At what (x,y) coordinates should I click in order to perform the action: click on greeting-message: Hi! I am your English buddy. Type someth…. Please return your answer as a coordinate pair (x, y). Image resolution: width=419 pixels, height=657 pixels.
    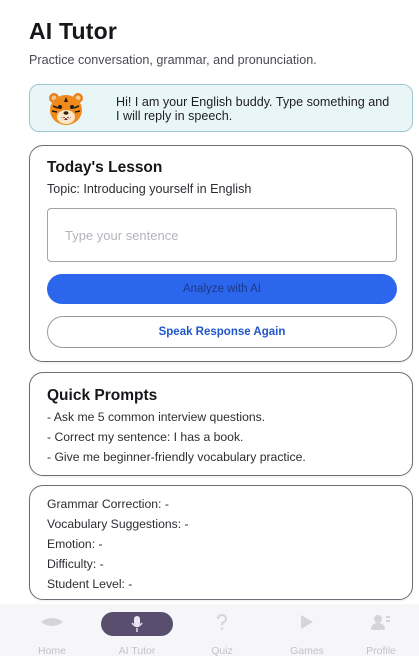
    Looking at the image, I should click on (253, 109).